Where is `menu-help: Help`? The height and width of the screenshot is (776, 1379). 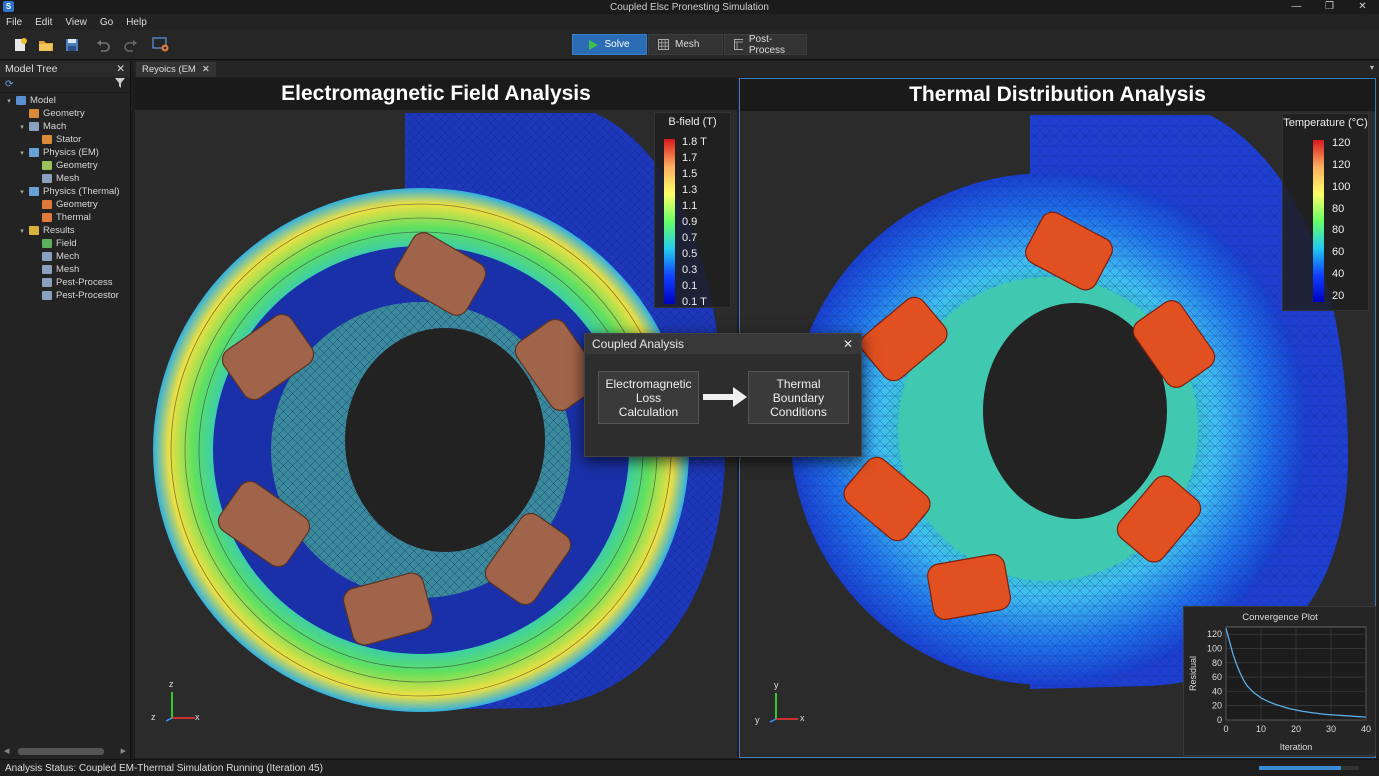 menu-help: Help is located at coordinates (136, 22).